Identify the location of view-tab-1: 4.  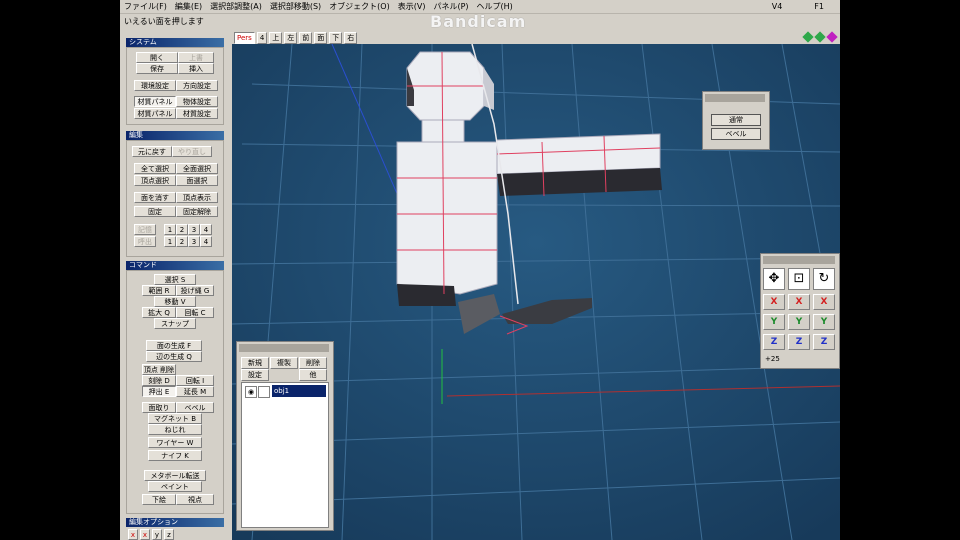
(262, 37).